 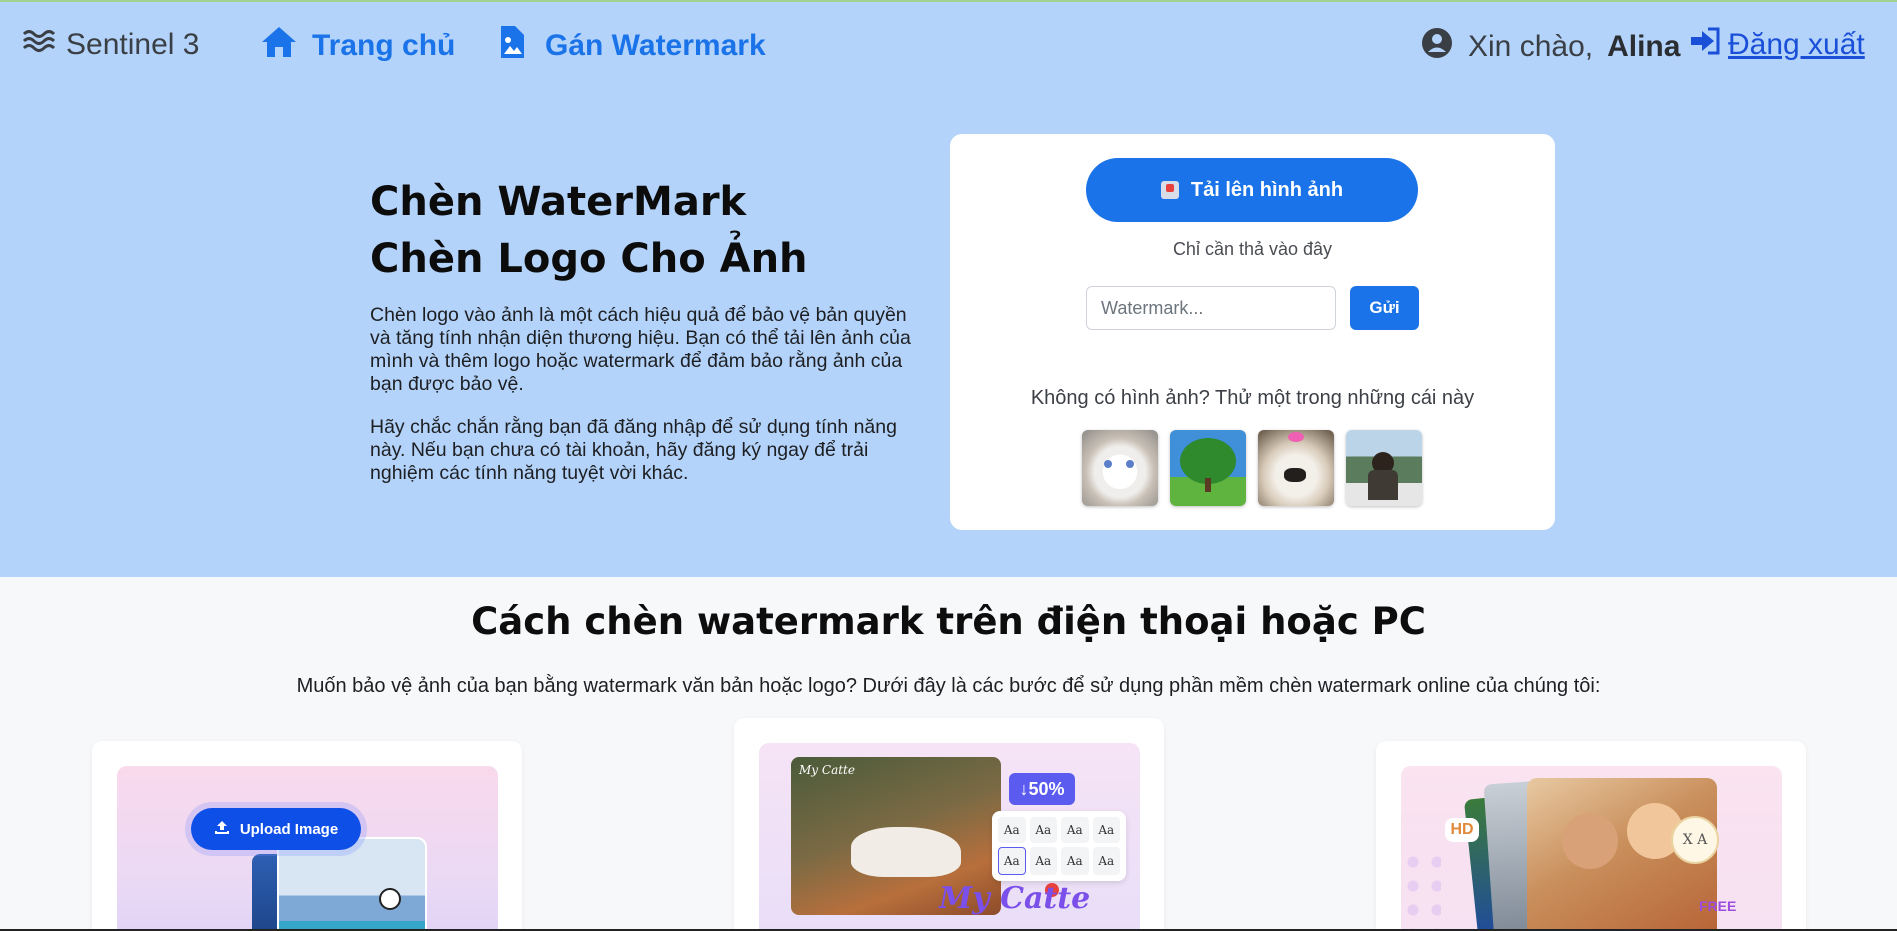 What do you see at coordinates (1531, 46) in the screenshot?
I see `greeting-text: Xin chào,` at bounding box center [1531, 46].